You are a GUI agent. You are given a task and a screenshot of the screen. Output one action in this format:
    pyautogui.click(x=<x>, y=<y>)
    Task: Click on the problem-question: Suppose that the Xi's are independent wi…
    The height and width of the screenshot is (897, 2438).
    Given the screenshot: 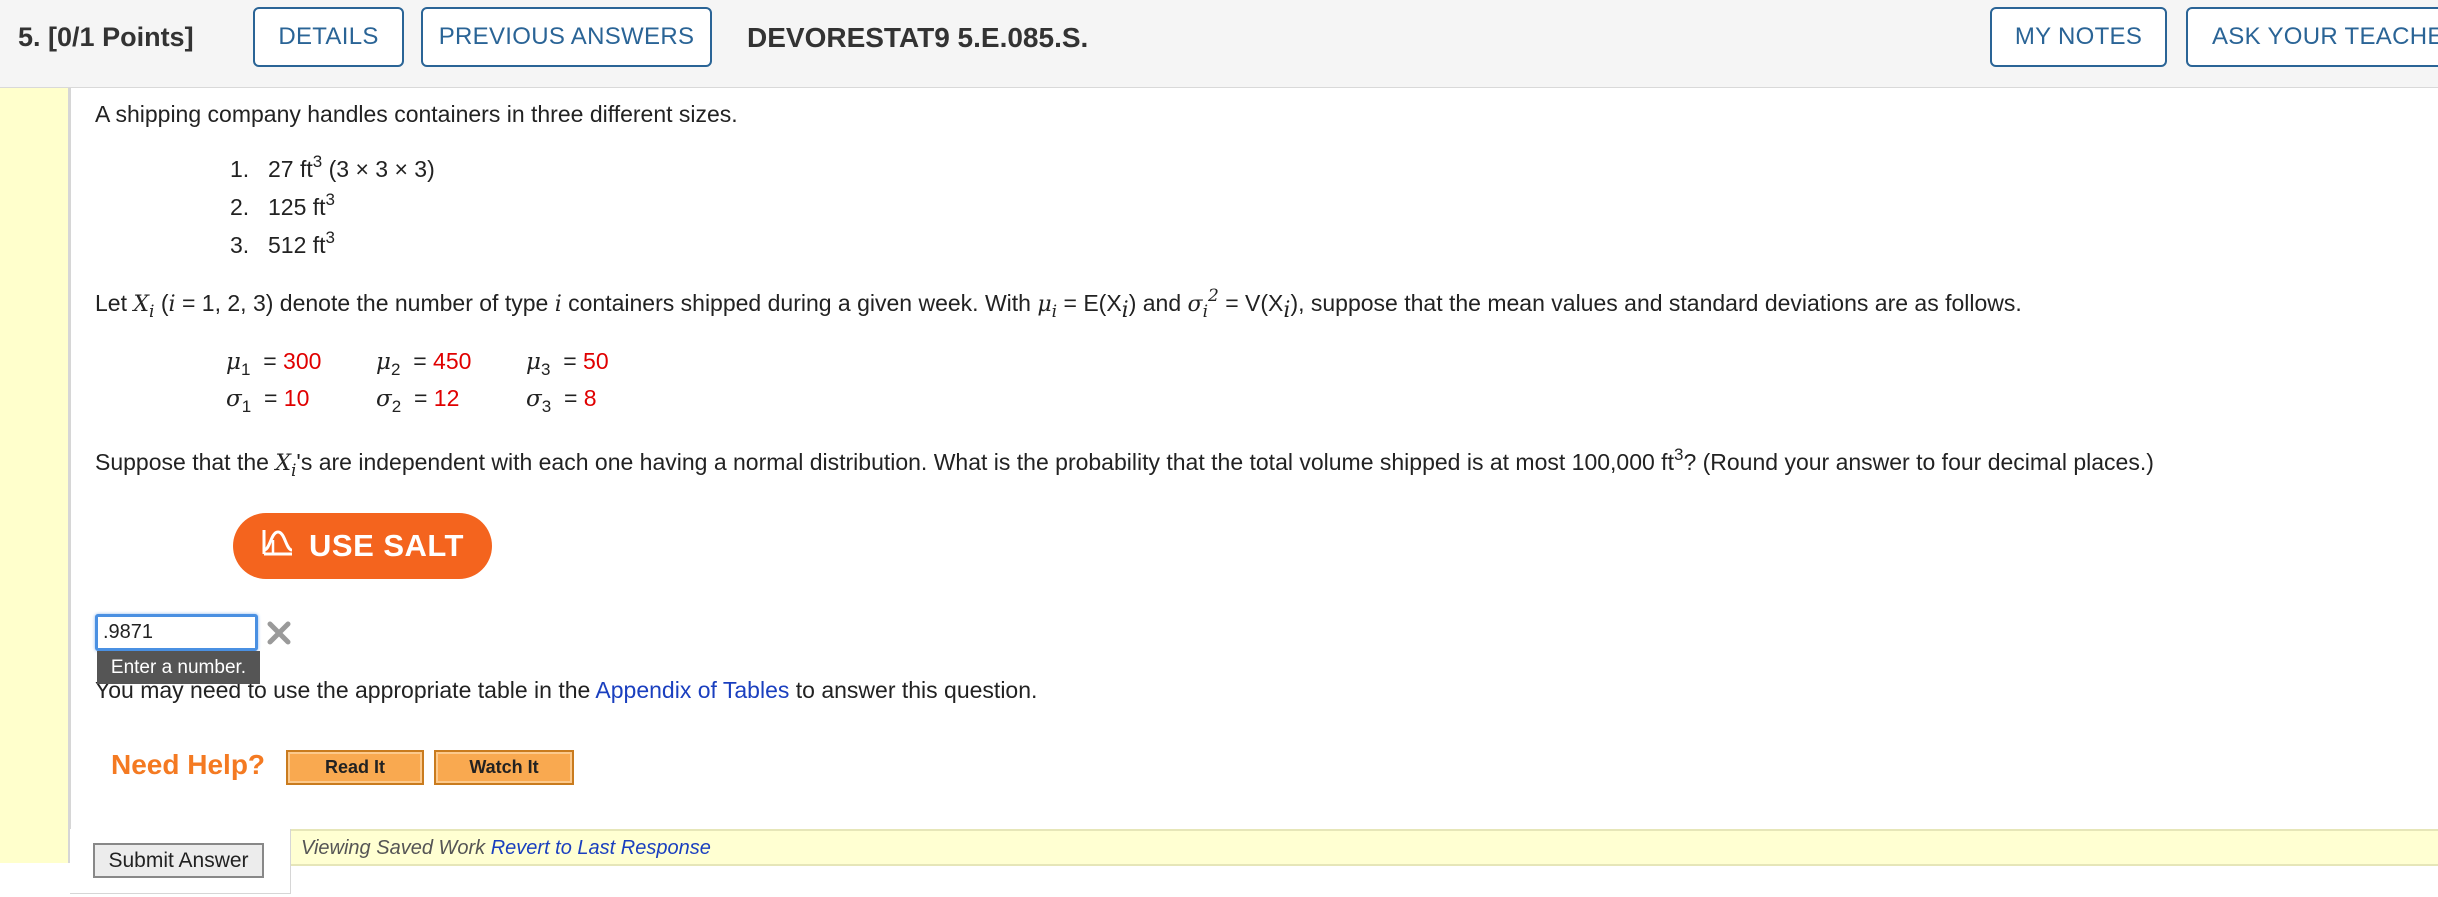 What is the action you would take?
    pyautogui.click(x=1124, y=463)
    